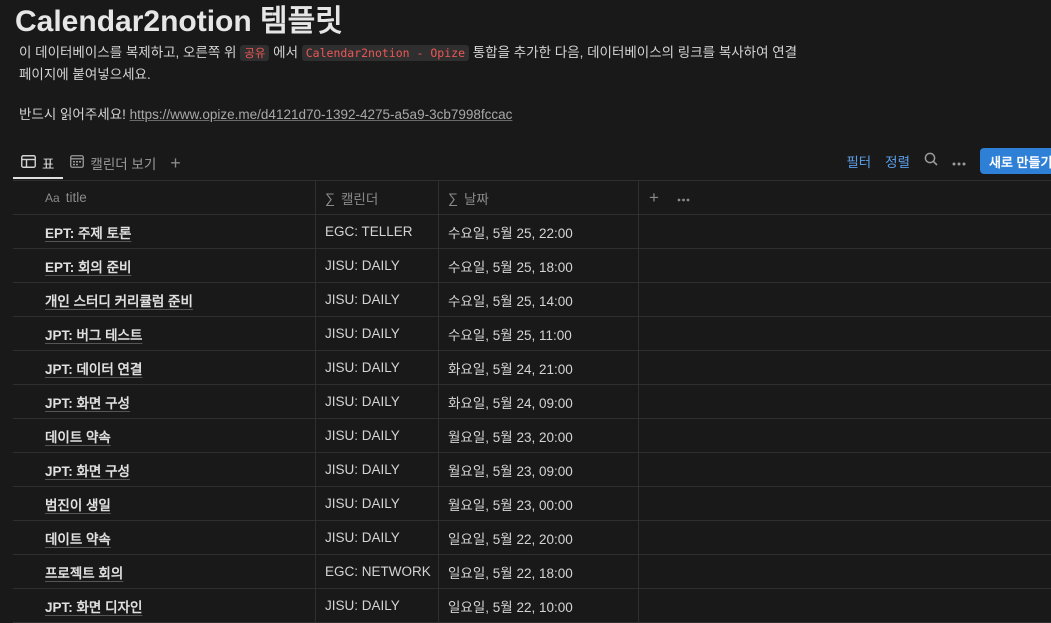 The height and width of the screenshot is (623, 1051). What do you see at coordinates (683, 197) in the screenshot?
I see `more-properties-icon` at bounding box center [683, 197].